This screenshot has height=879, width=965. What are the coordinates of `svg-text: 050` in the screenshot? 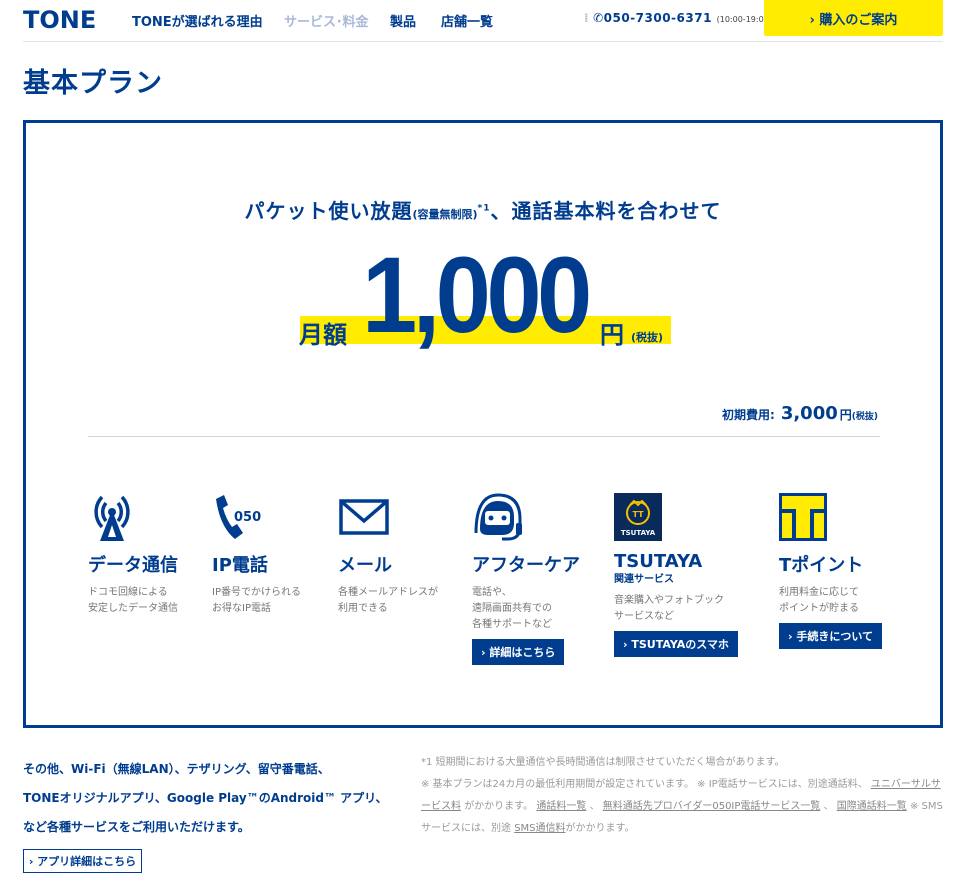 It's located at (247, 517).